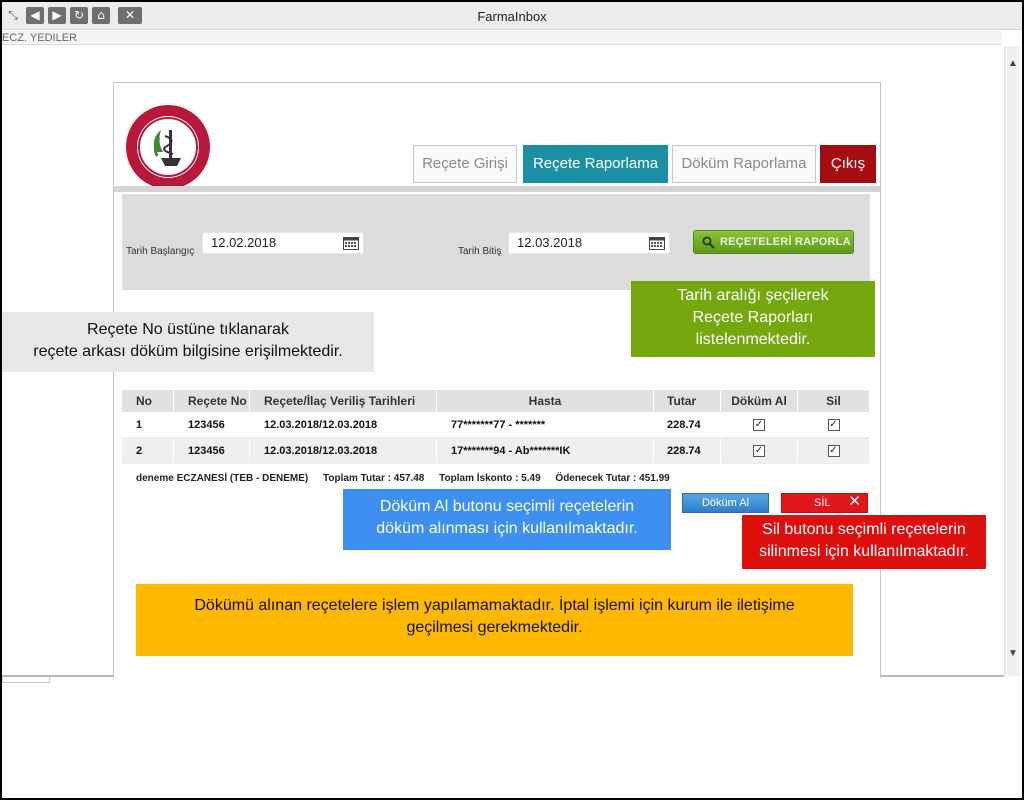 Image resolution: width=1024 pixels, height=800 pixels. I want to click on tab-dokum-raporlama: Döküm Raporlama, so click(744, 164).